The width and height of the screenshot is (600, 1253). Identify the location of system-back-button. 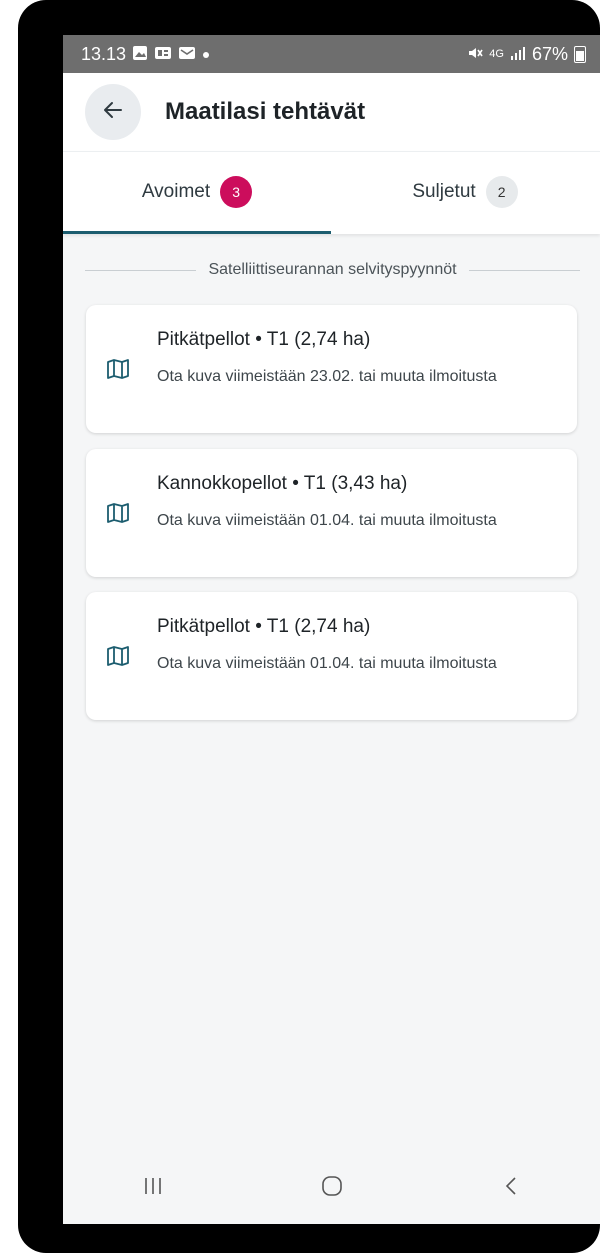
(511, 1189).